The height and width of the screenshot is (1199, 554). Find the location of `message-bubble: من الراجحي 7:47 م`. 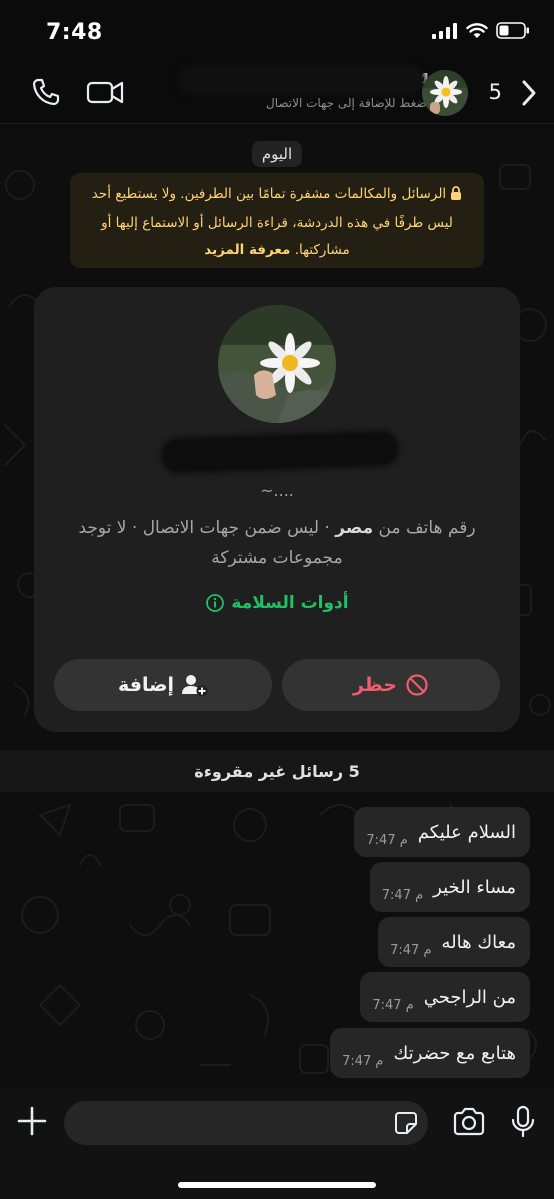

message-bubble: من الراجحي 7:47 م is located at coordinates (445, 997).